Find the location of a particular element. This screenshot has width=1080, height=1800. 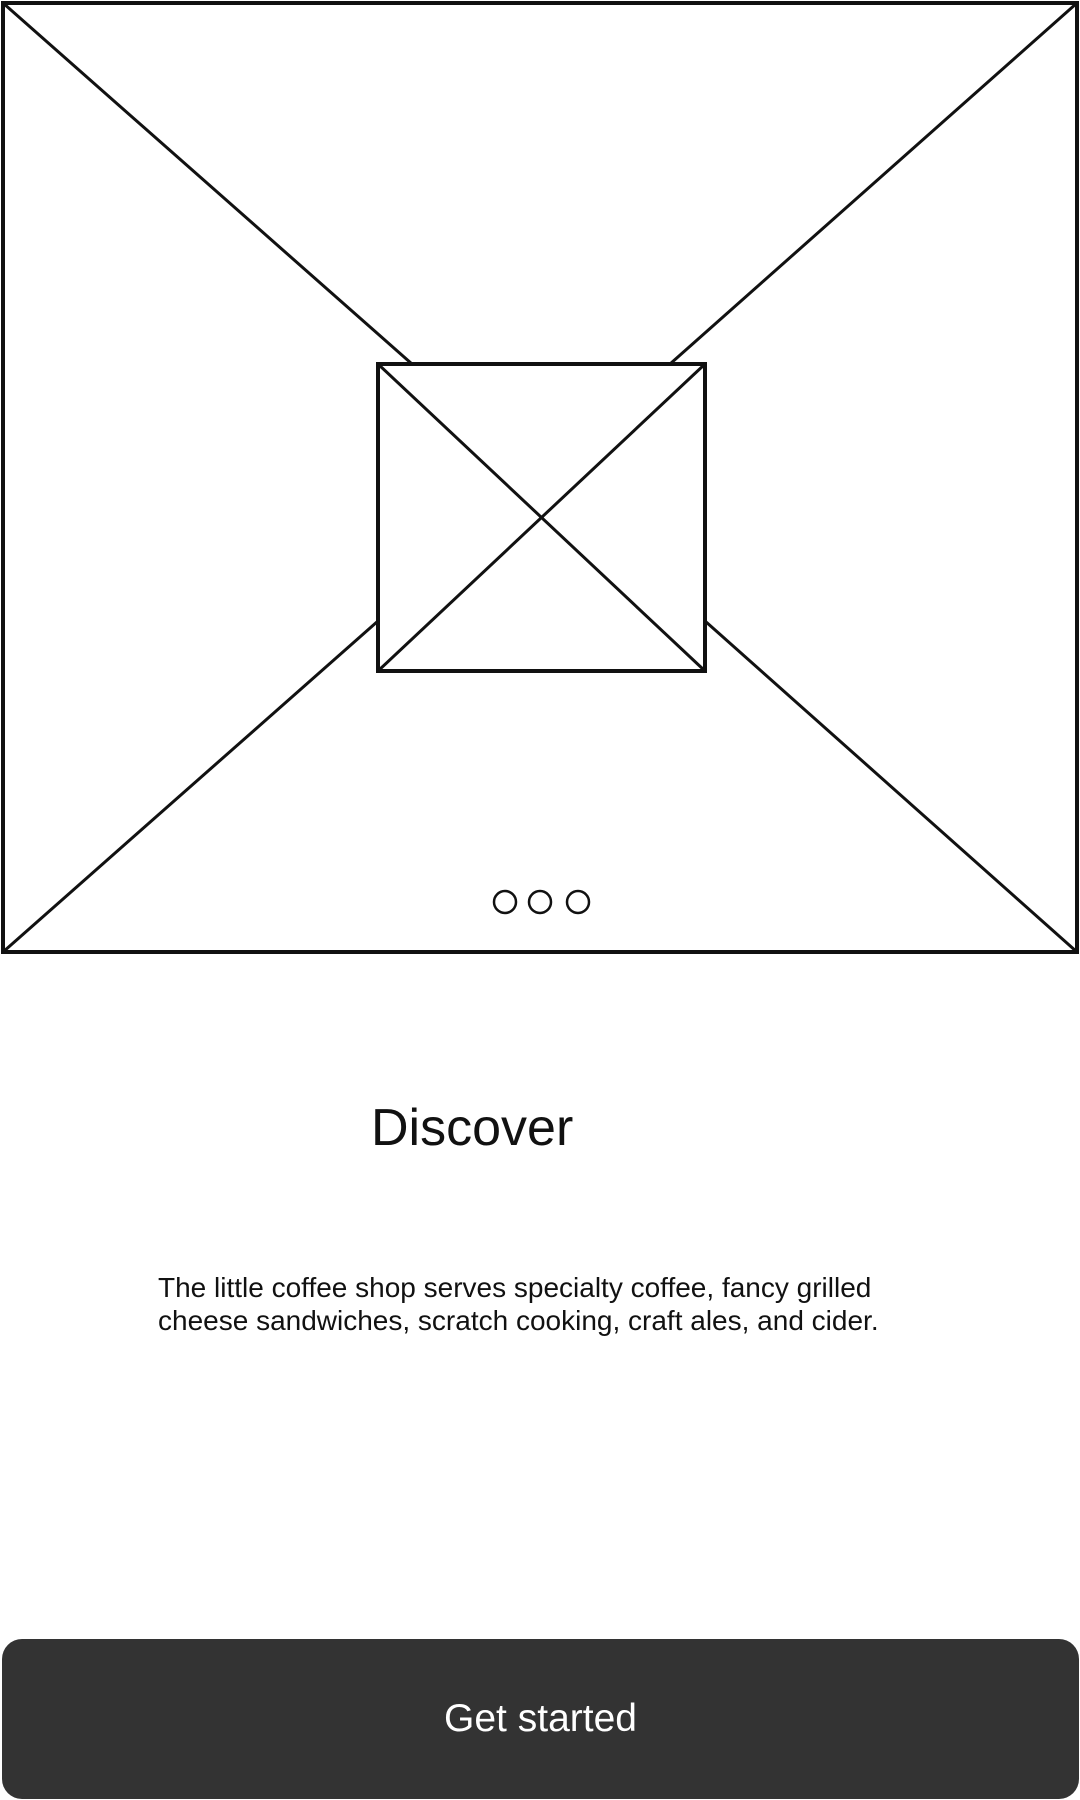

diagonal-bottom-right is located at coordinates (891, 786).